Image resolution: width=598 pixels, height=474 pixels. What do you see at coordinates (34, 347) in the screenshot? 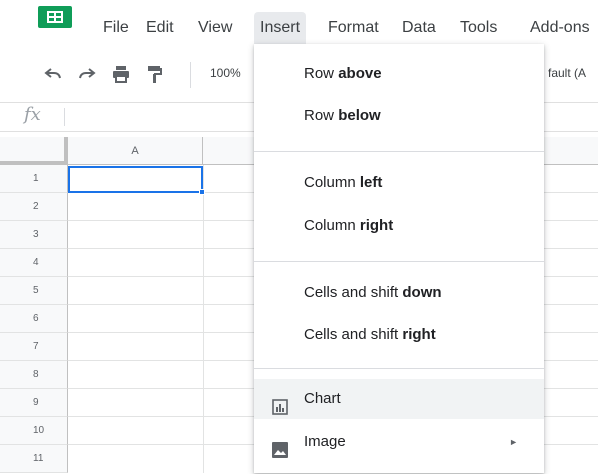
I see `row-header: 7` at bounding box center [34, 347].